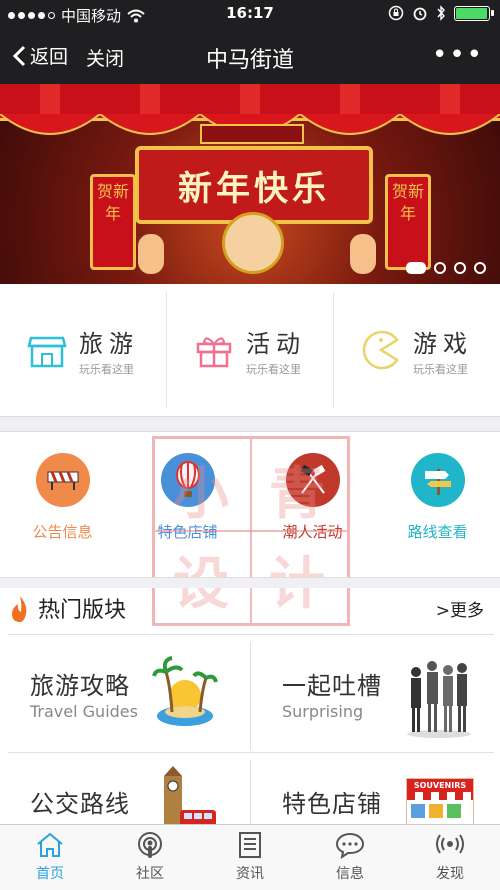 This screenshot has width=500, height=890. Describe the element at coordinates (460, 608) in the screenshot. I see `more-link: >更多` at that location.